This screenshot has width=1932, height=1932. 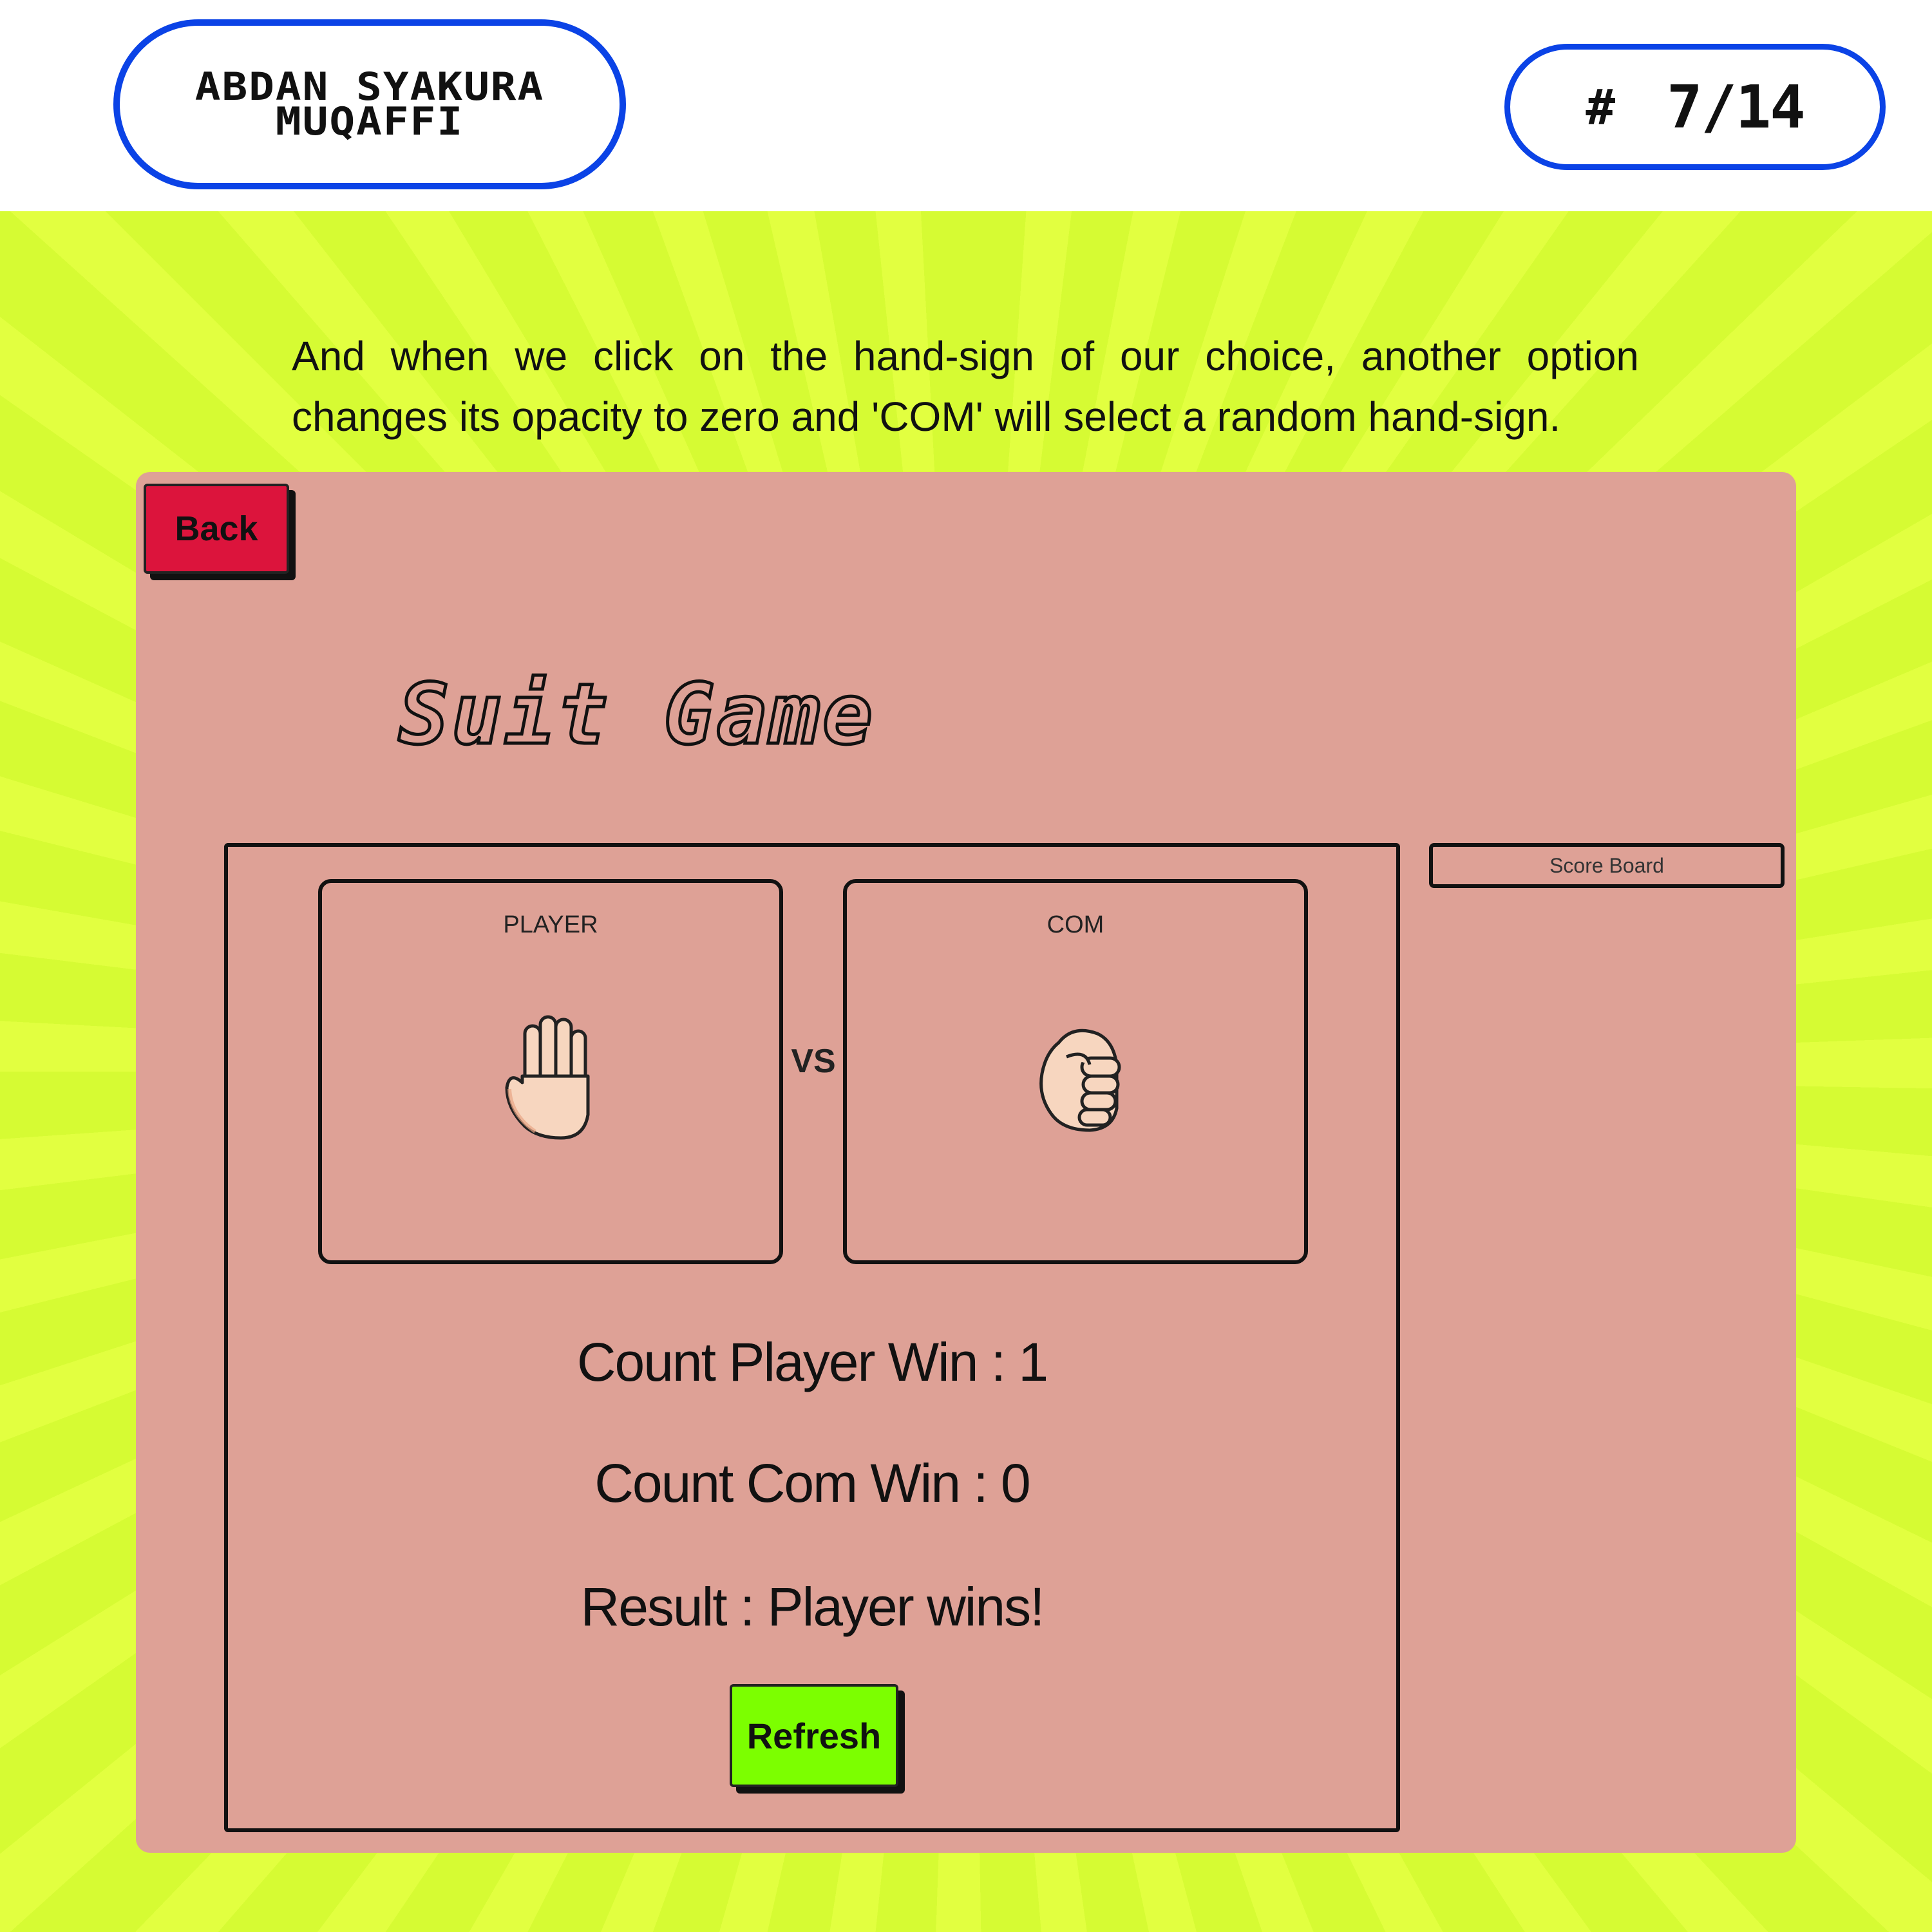 What do you see at coordinates (813, 1483) in the screenshot?
I see `com-win-count: Count Com Win : 0` at bounding box center [813, 1483].